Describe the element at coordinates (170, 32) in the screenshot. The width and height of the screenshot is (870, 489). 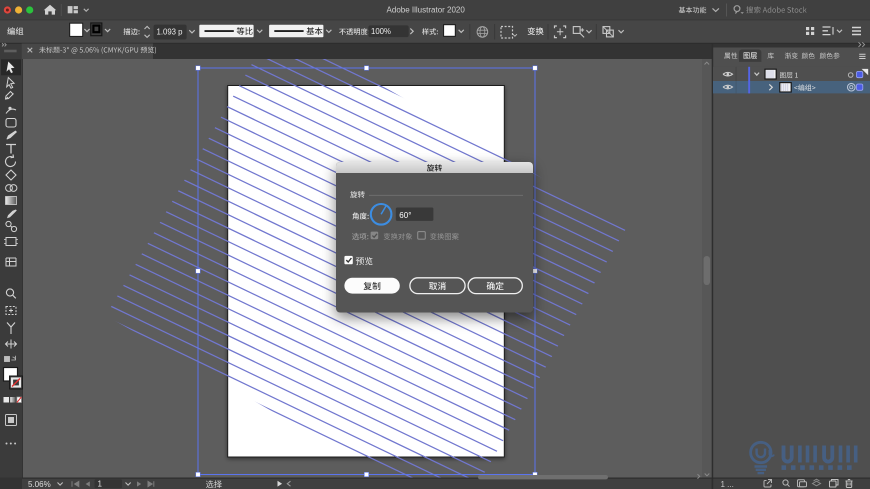
I see `svg-text: 1.093 p` at that location.